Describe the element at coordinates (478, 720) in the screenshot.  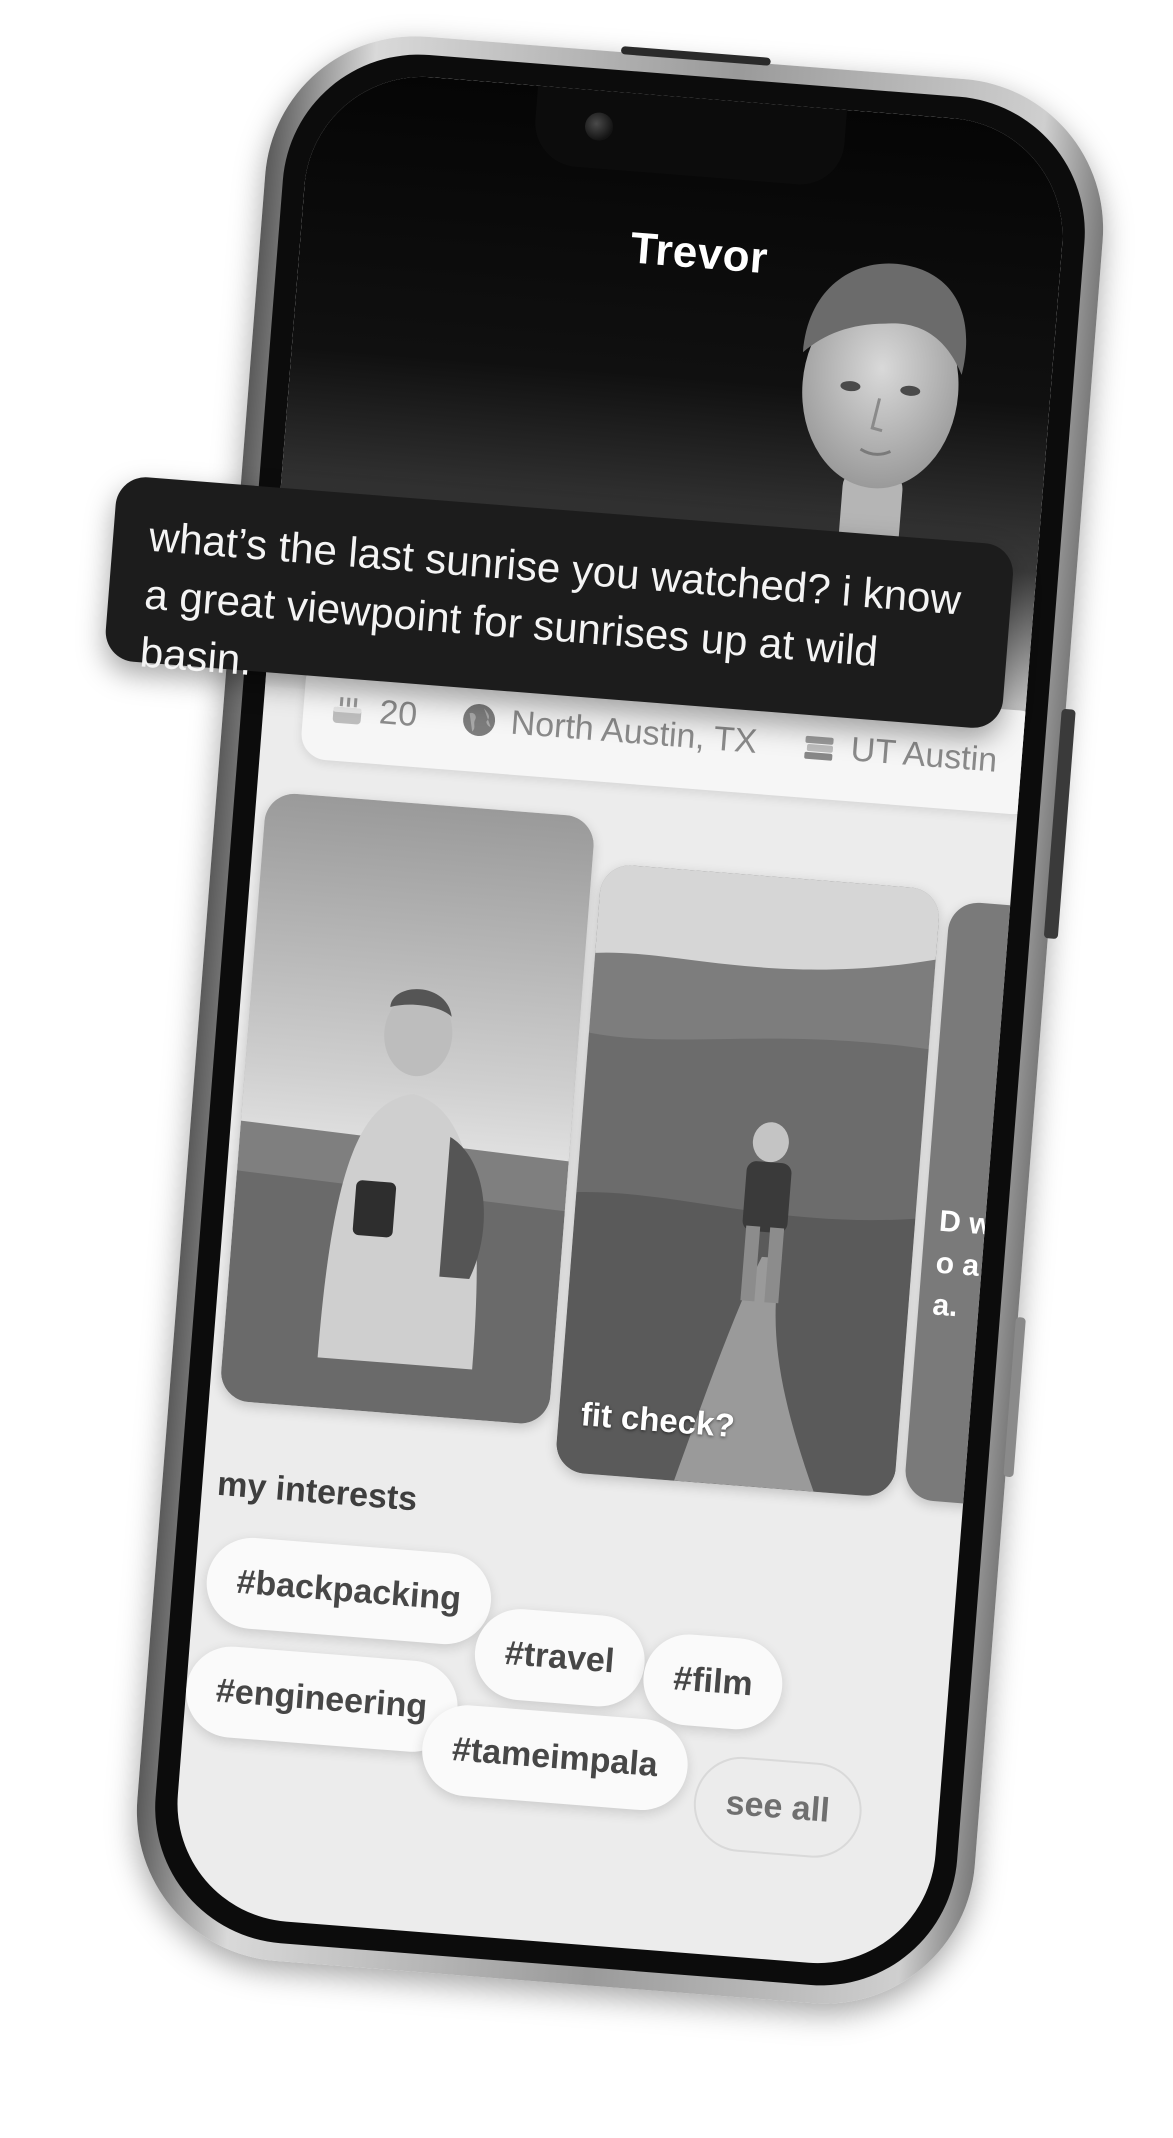
I see `globe-icon` at that location.